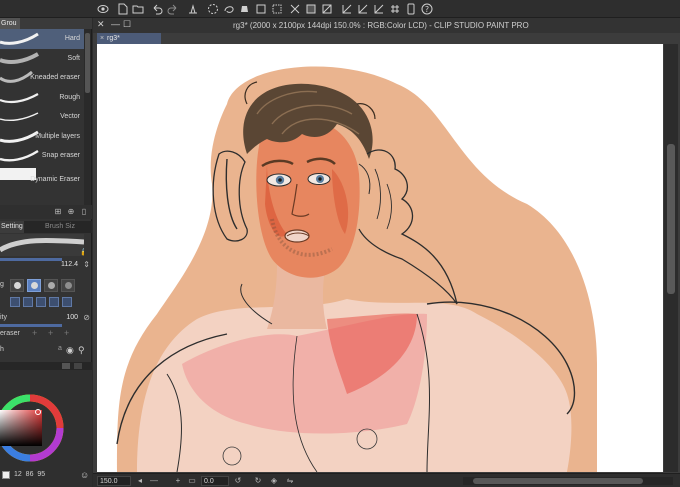 This screenshot has width=680, height=487. Describe the element at coordinates (42, 156) in the screenshot. I see `brush-item-snap-eraser: Snap eraser` at that location.